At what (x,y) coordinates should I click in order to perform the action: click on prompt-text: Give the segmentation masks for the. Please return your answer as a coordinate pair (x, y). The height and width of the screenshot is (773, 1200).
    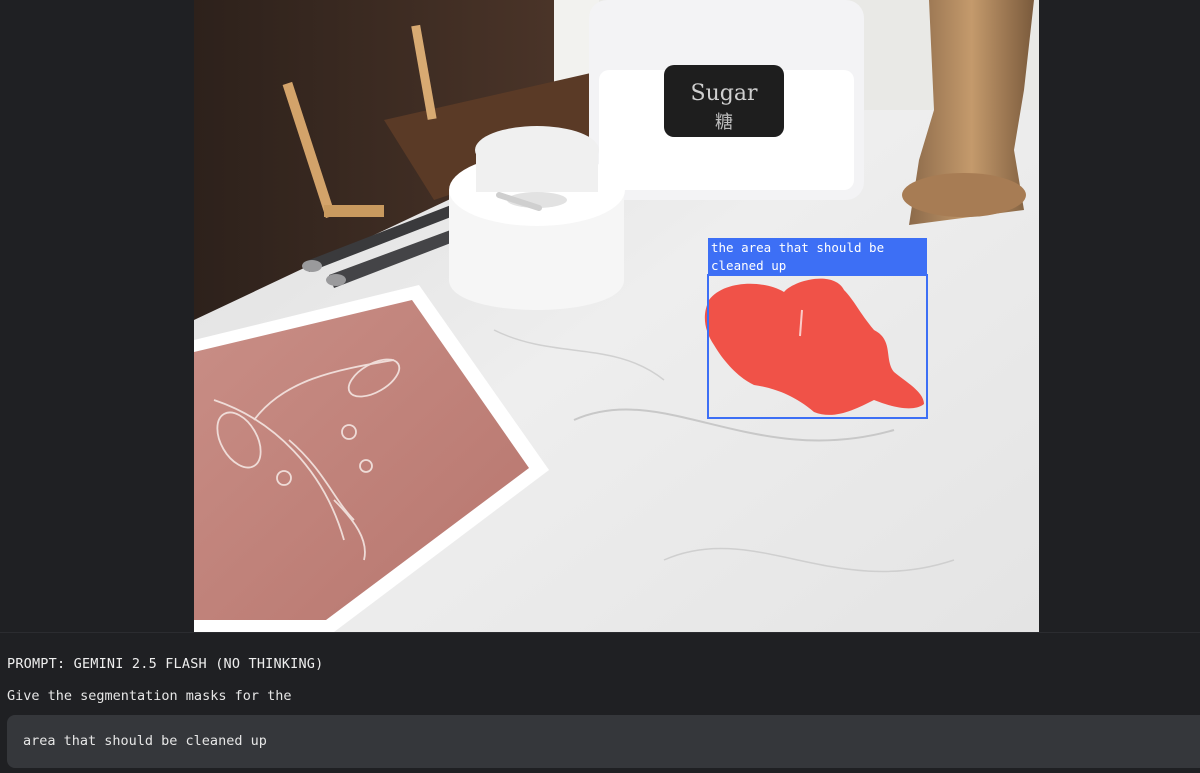
    Looking at the image, I should click on (149, 696).